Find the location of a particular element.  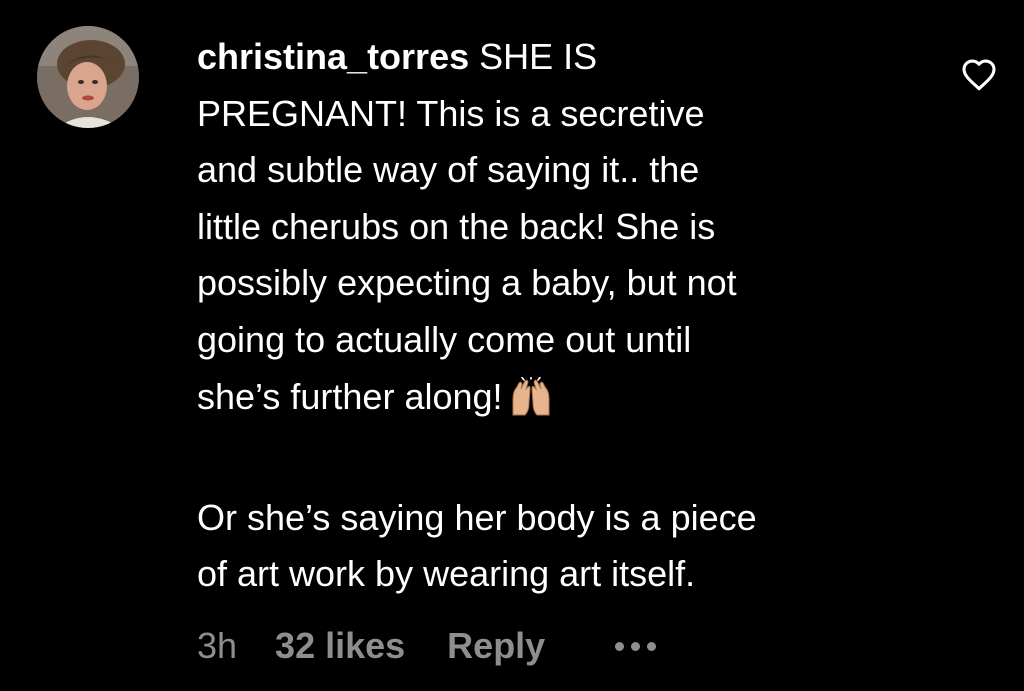

comment-text-line: possibly expecting a baby, but not is located at coordinates (467, 283).